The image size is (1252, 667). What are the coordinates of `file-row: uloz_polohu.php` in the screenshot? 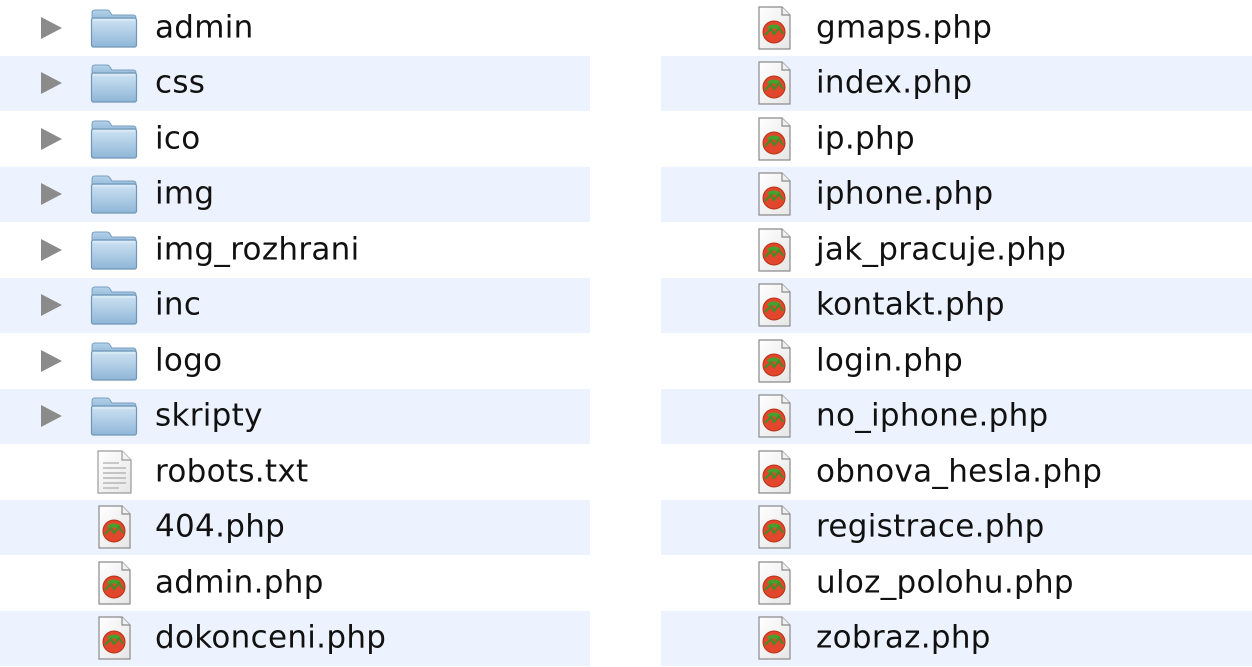 It's located at (956, 583).